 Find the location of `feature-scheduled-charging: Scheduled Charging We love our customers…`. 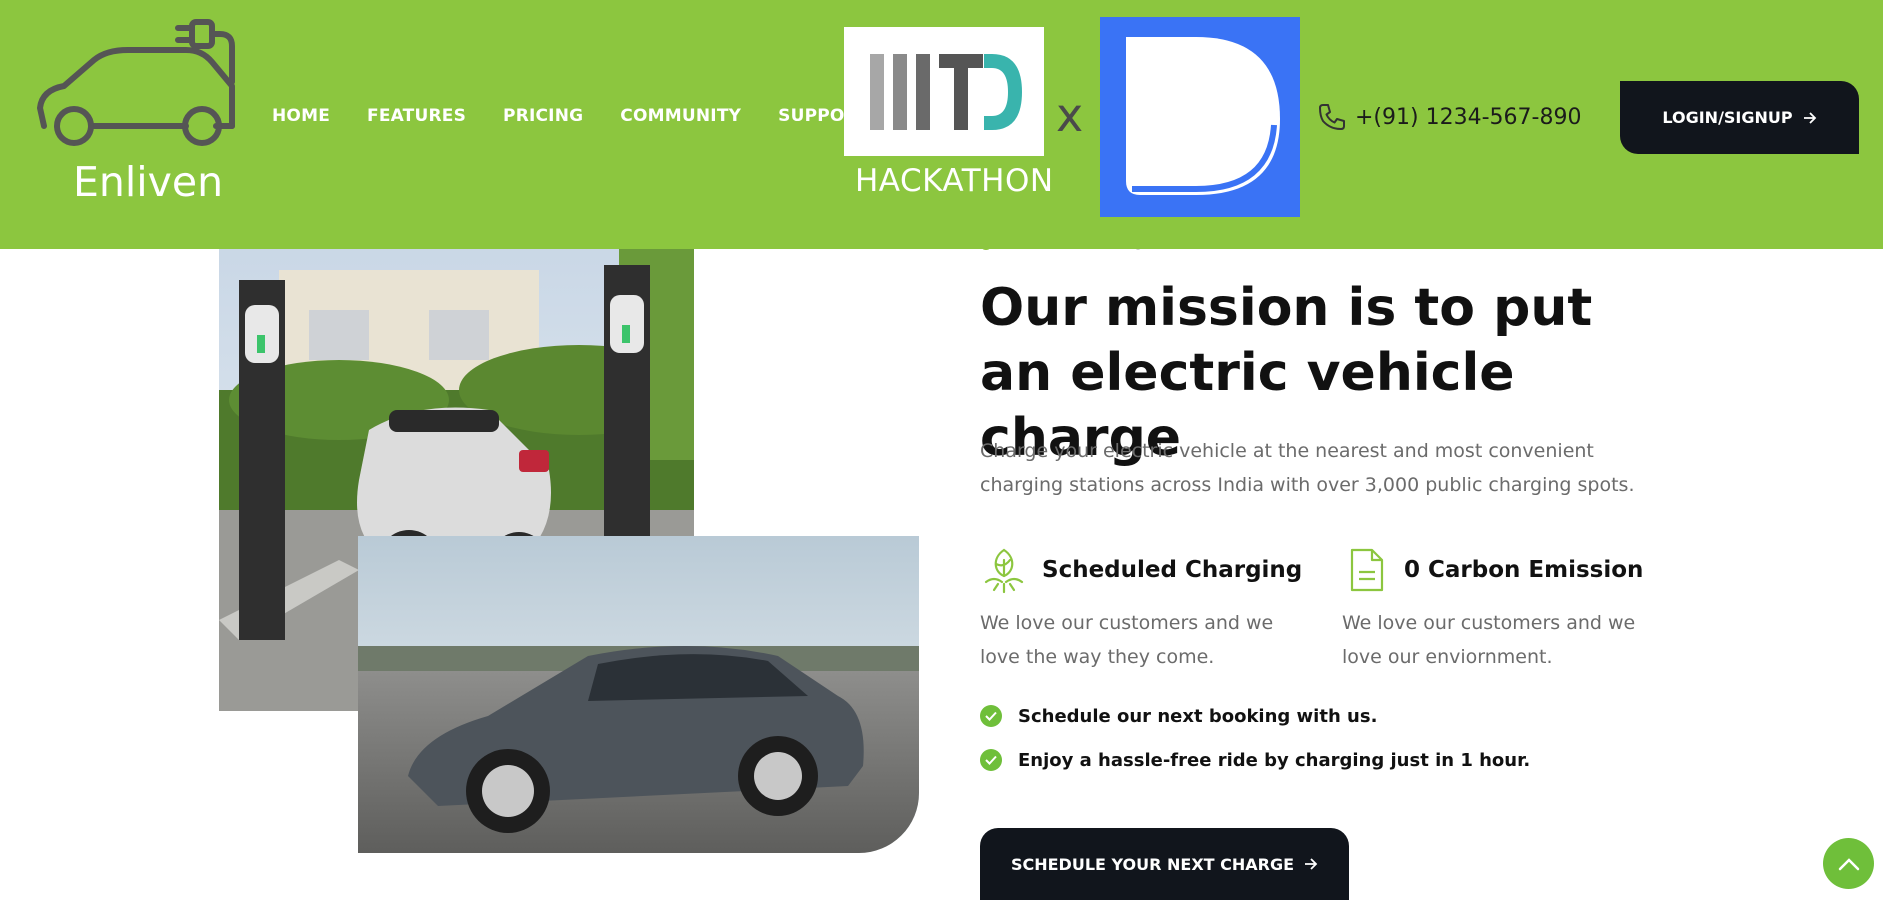

feature-scheduled-charging: Scheduled Charging We love our customers… is located at coordinates (1145, 610).